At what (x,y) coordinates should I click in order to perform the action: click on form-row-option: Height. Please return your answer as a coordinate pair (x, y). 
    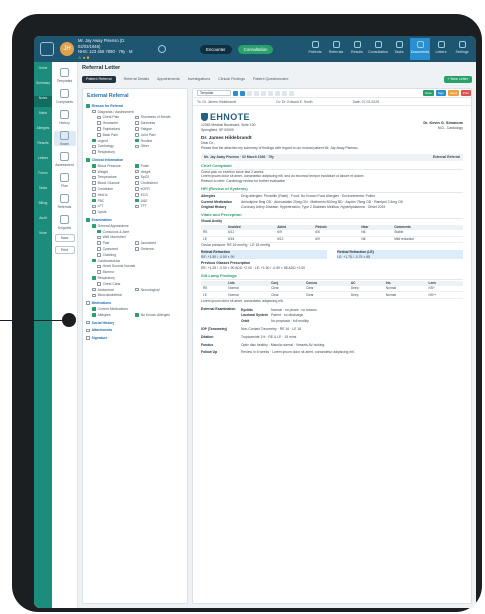
    Looking at the image, I should click on (142, 172).